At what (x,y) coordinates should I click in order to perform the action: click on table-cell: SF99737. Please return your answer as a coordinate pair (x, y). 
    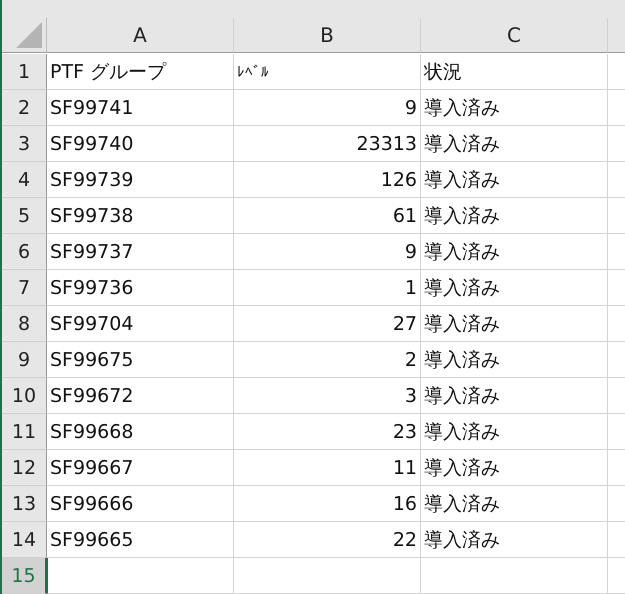
    Looking at the image, I should click on (140, 252).